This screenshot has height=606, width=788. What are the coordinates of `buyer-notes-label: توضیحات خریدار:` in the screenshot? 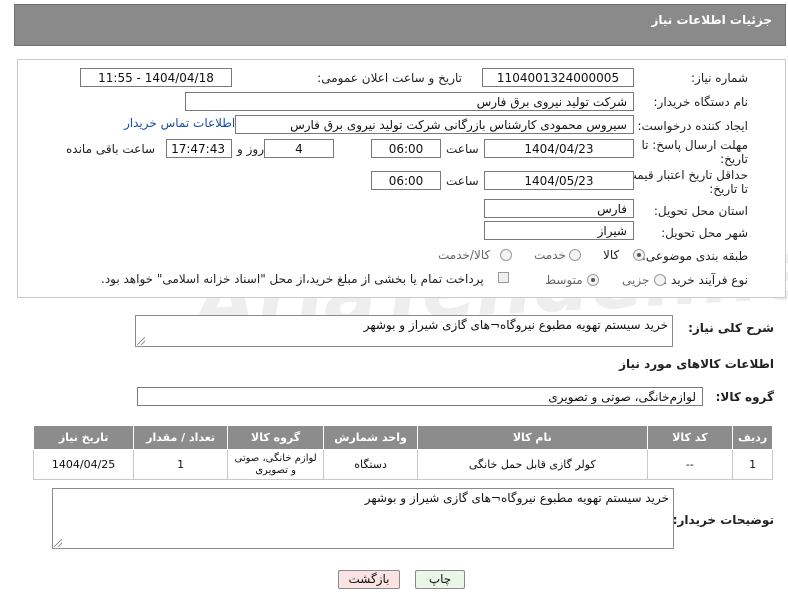 It's located at (723, 520).